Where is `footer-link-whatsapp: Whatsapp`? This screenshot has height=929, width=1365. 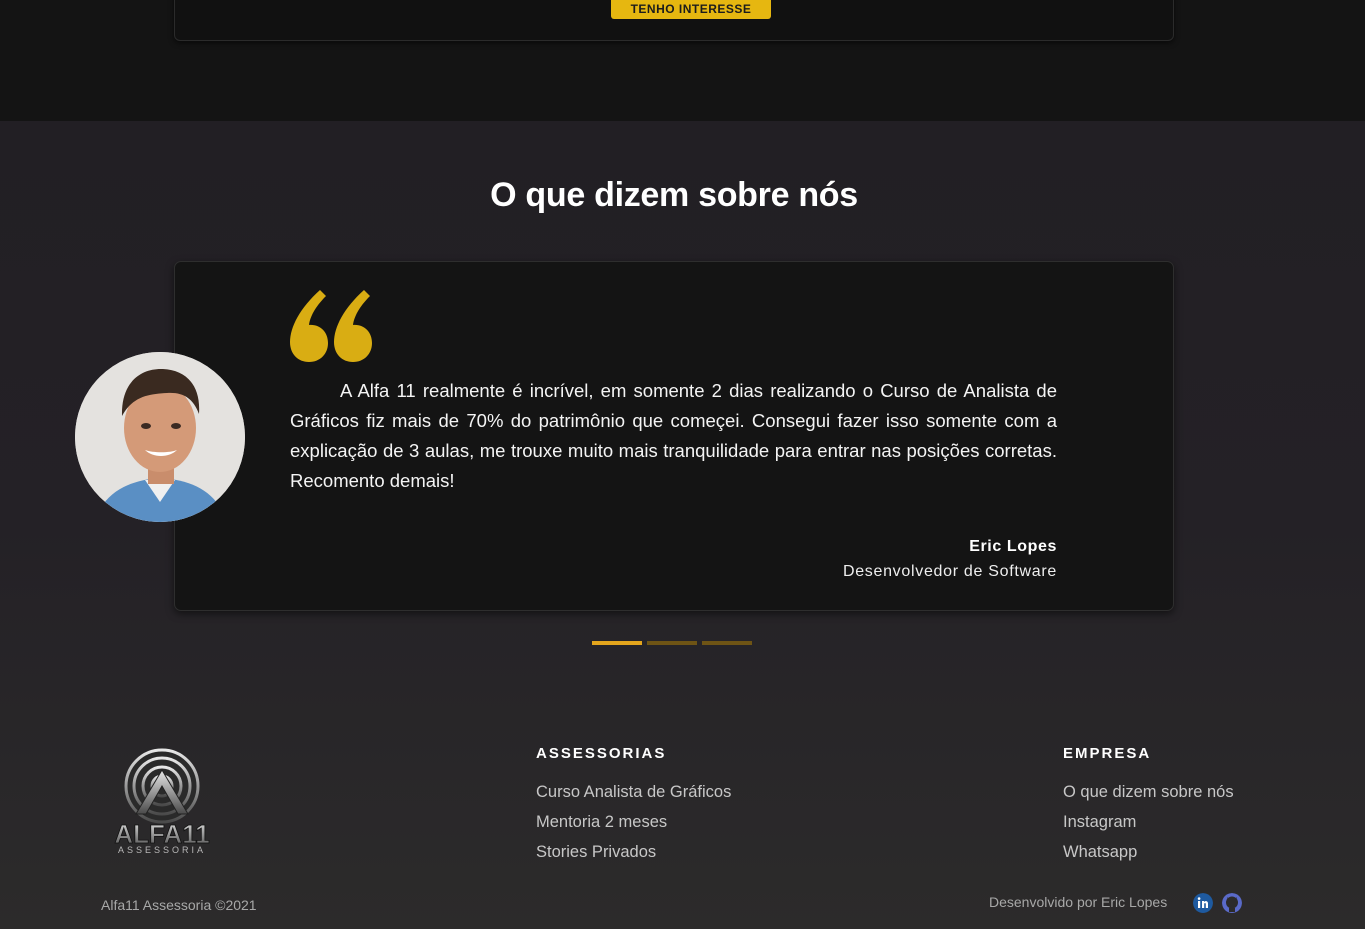 footer-link-whatsapp: Whatsapp is located at coordinates (1100, 852).